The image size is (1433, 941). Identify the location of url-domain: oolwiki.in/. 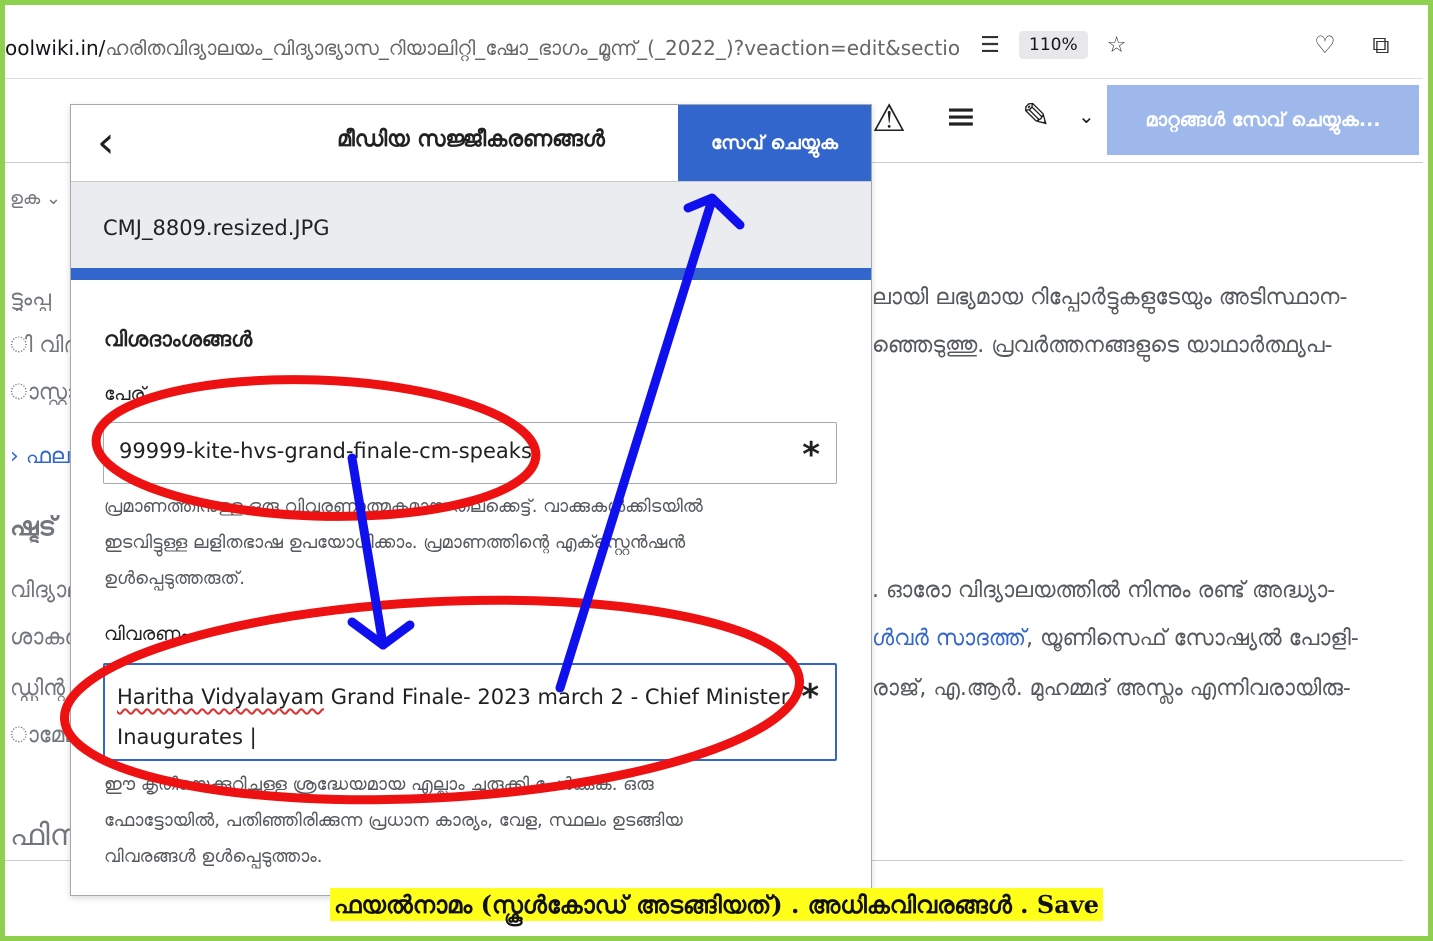
(55, 48).